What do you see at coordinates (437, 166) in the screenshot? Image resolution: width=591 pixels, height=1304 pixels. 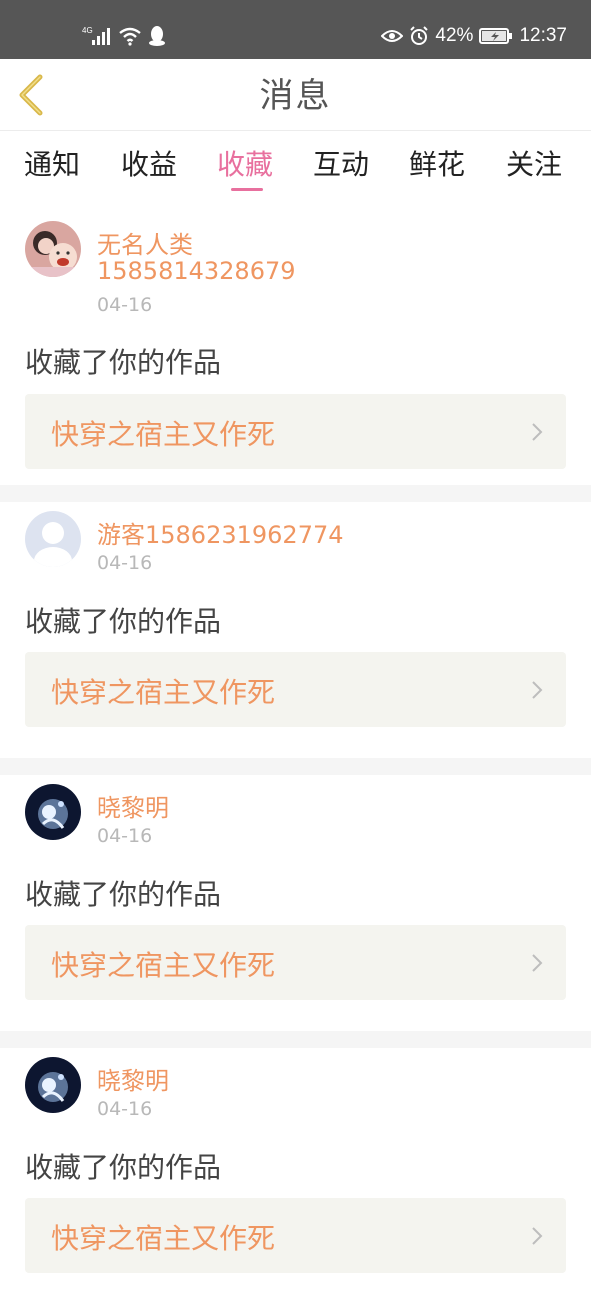 I see `tab-flowers: 鲜花` at bounding box center [437, 166].